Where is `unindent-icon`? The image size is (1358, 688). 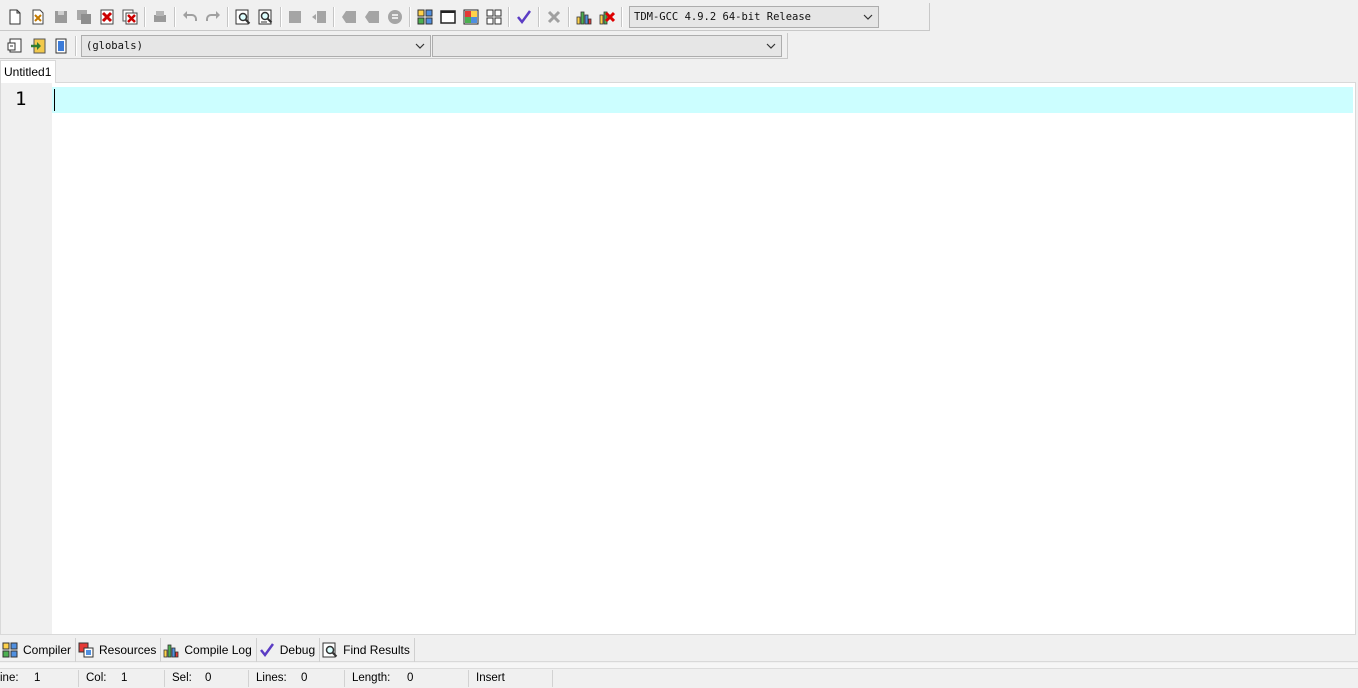
unindent-icon is located at coordinates (318, 17).